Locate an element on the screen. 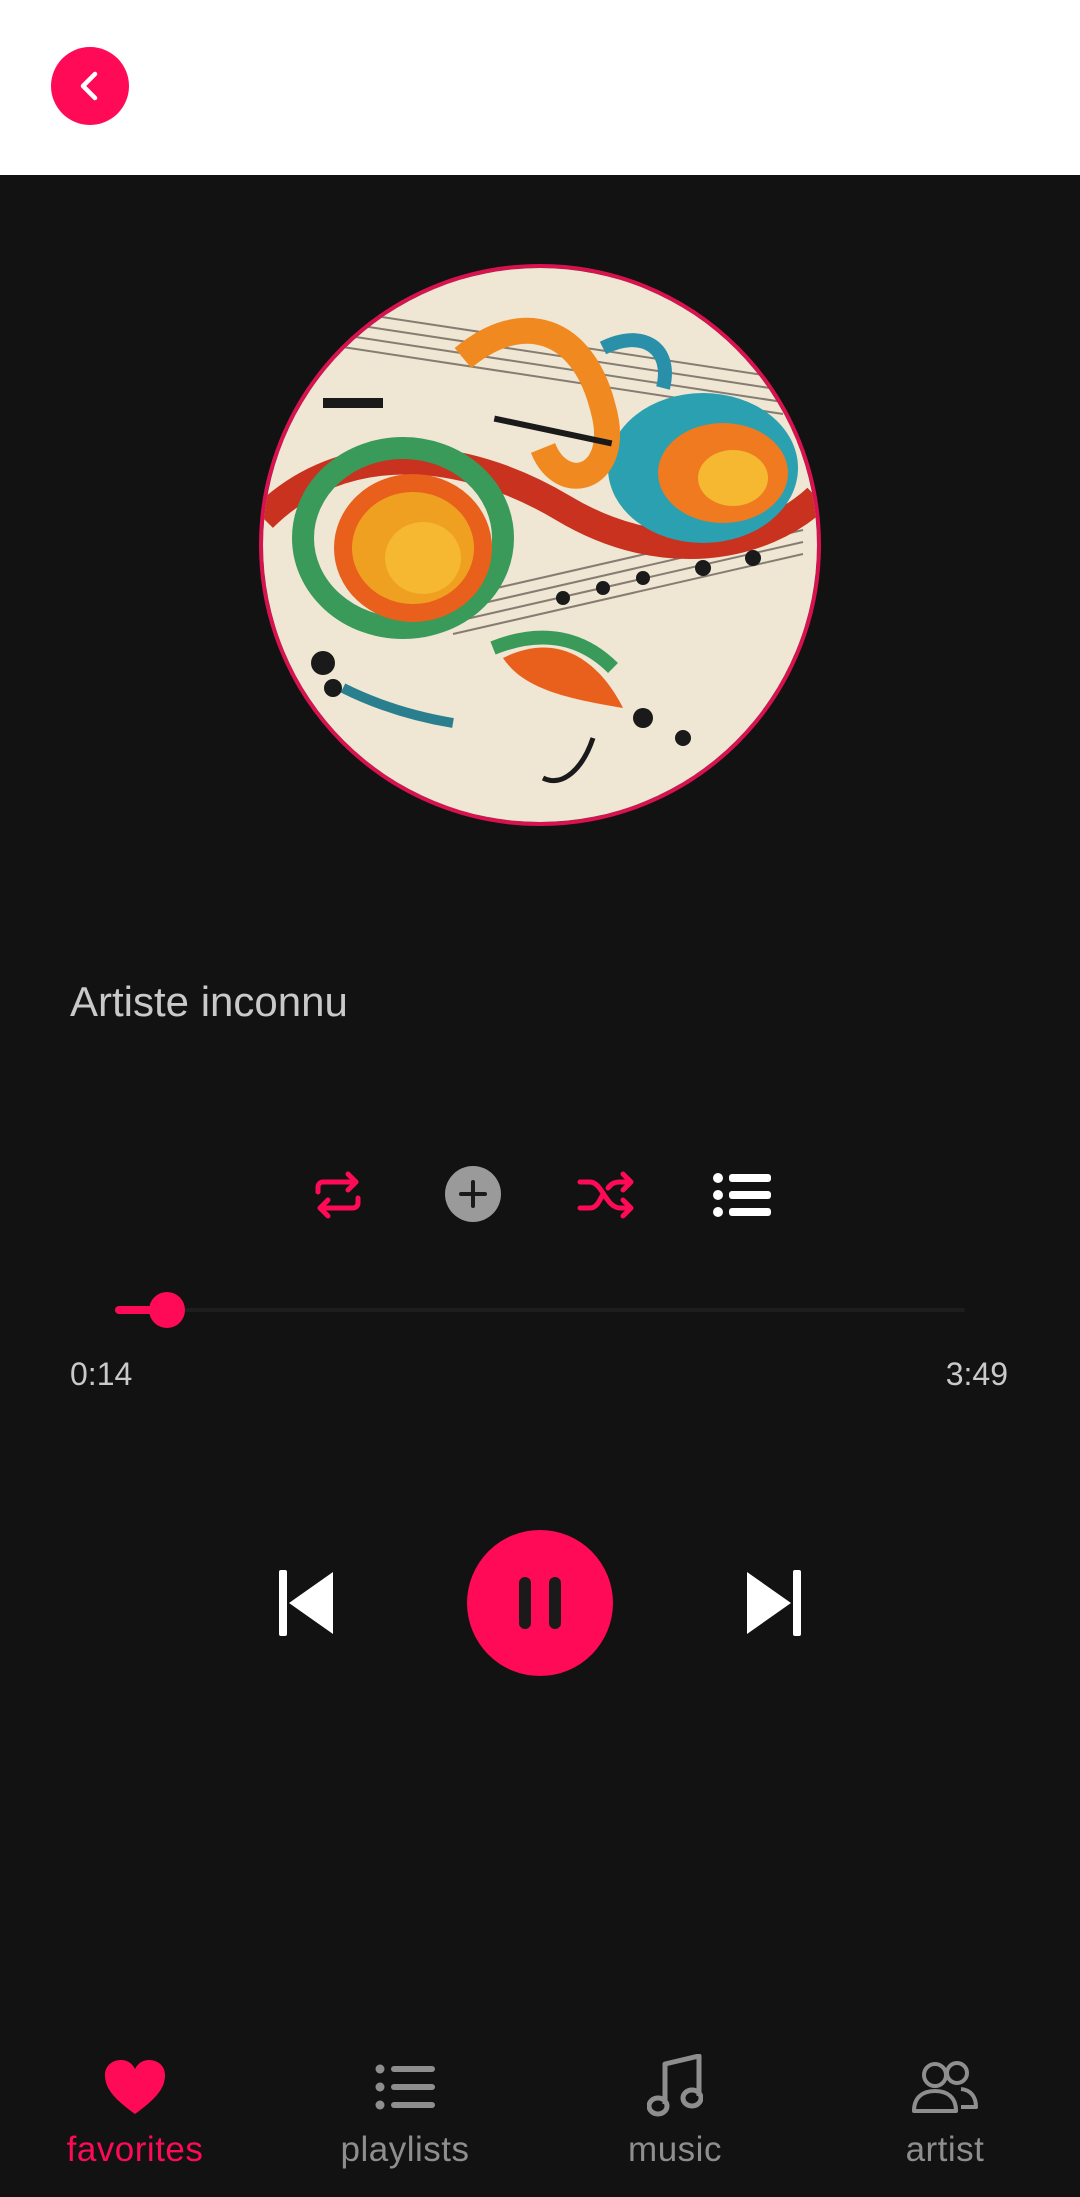 The width and height of the screenshot is (1080, 2197). chevron-left-icon is located at coordinates (89, 86).